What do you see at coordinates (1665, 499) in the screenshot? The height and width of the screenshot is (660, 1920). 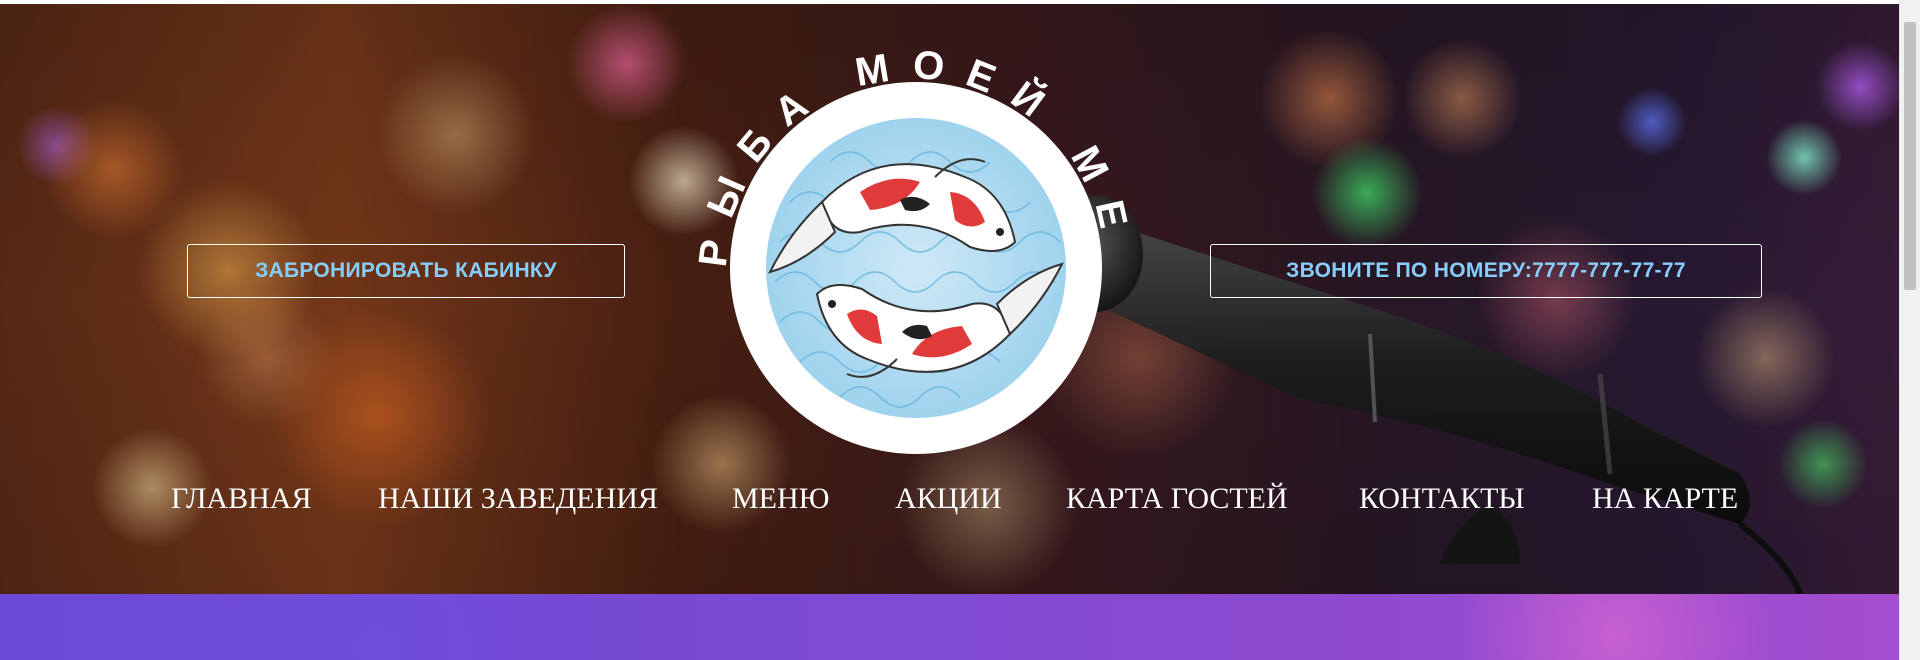 I see `nav-item-map: НА КАРТЕ` at bounding box center [1665, 499].